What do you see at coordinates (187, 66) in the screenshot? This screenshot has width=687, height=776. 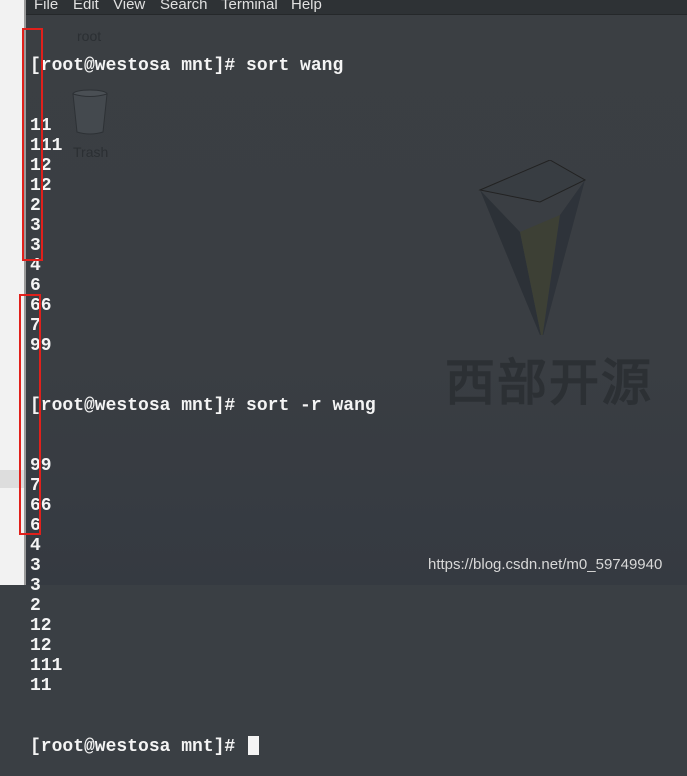 I see `prompt-line: [root@westosa mnt]# sort wang` at bounding box center [187, 66].